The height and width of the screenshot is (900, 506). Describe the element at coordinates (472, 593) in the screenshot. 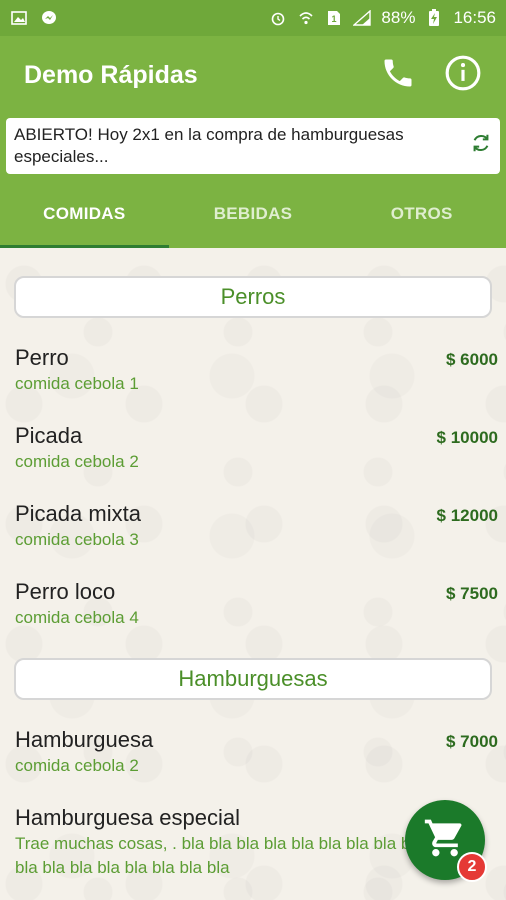

I see `item-price: $ 7500` at that location.